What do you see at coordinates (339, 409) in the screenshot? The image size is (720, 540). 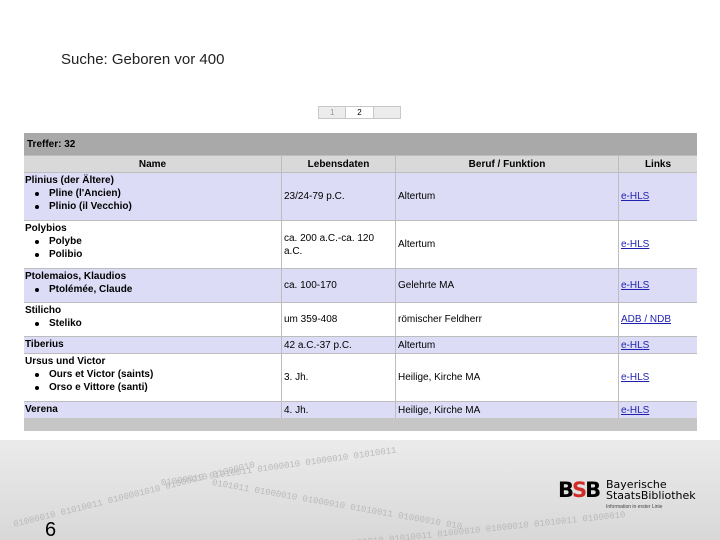 I see `dates-cell: 4. Jh.` at bounding box center [339, 409].